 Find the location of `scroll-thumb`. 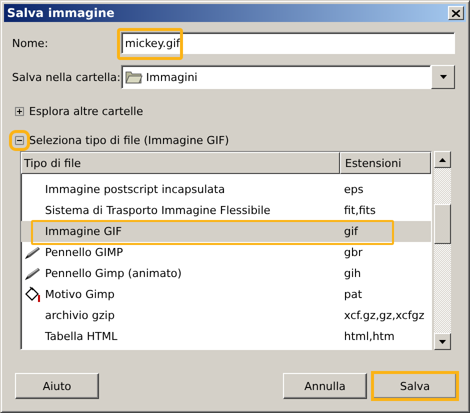

scroll-thumb is located at coordinates (442, 224).